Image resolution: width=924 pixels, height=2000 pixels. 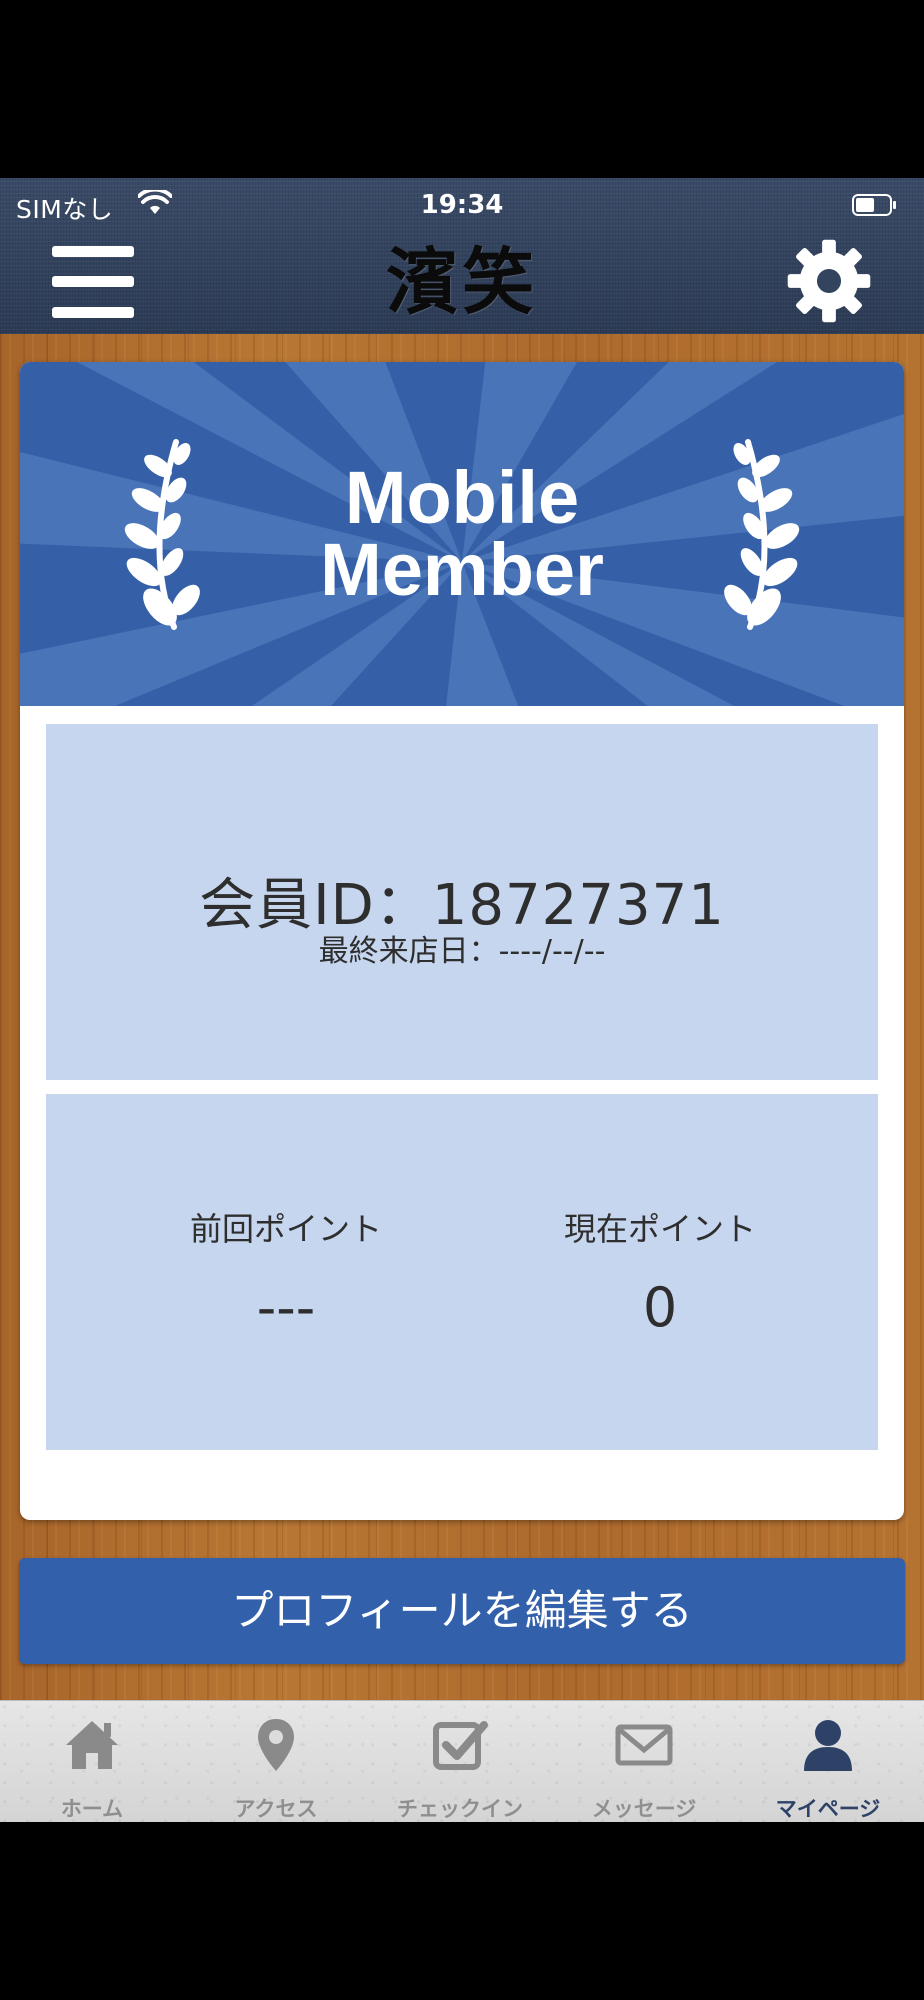 I want to click on status-time: 19:34, so click(x=462, y=205).